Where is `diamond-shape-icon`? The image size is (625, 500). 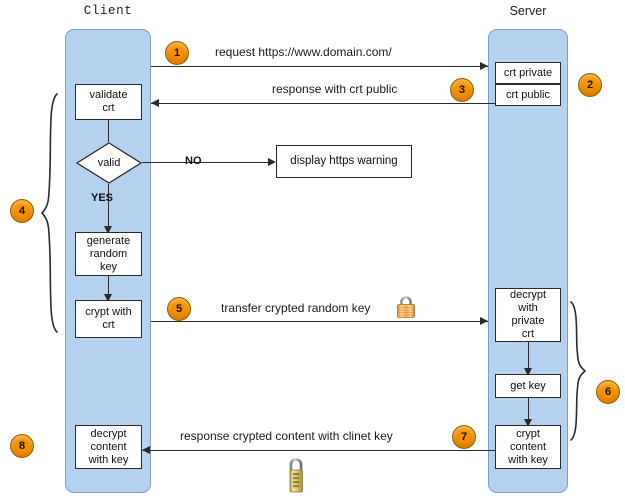
diamond-shape-icon is located at coordinates (109, 163).